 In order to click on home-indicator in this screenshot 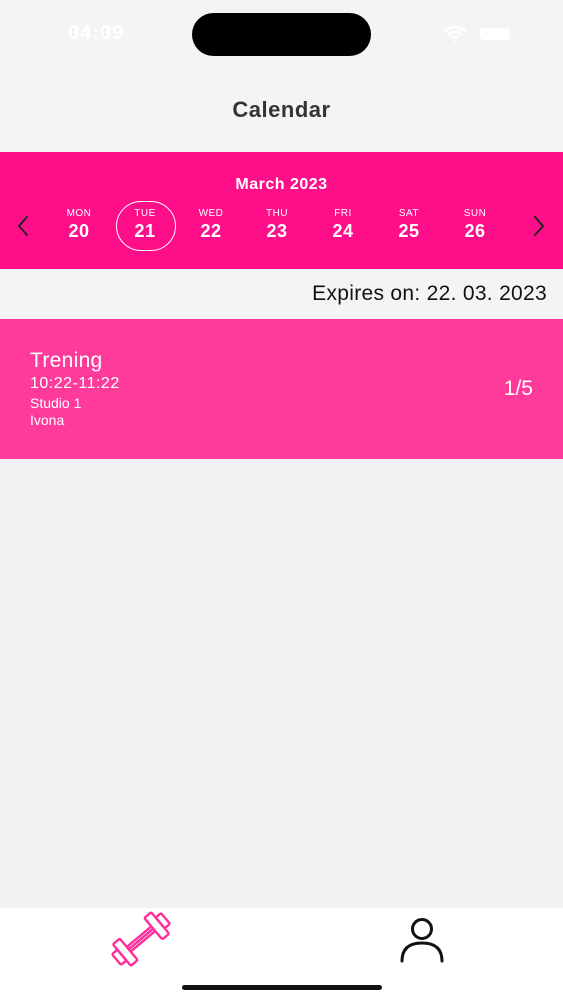, I will do `click(282, 987)`.